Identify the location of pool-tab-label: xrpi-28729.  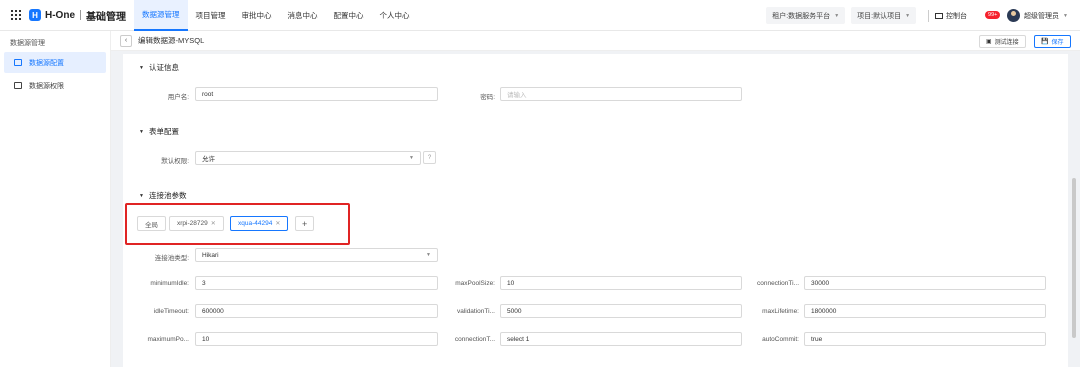
(192, 223).